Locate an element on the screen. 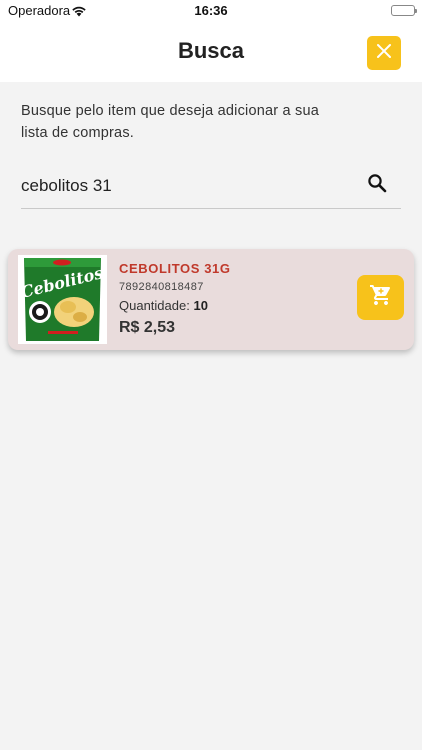 The image size is (422, 750). product-price: R$ 2,53 is located at coordinates (147, 327).